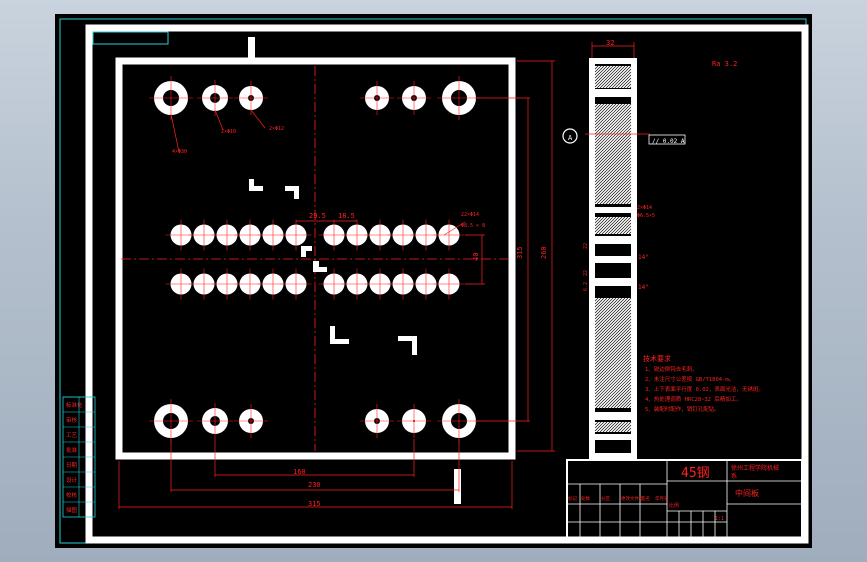 Image resolution: width=867 pixels, height=562 pixels. Describe the element at coordinates (171, 421) in the screenshot. I see `corner-hole-bl` at that location.